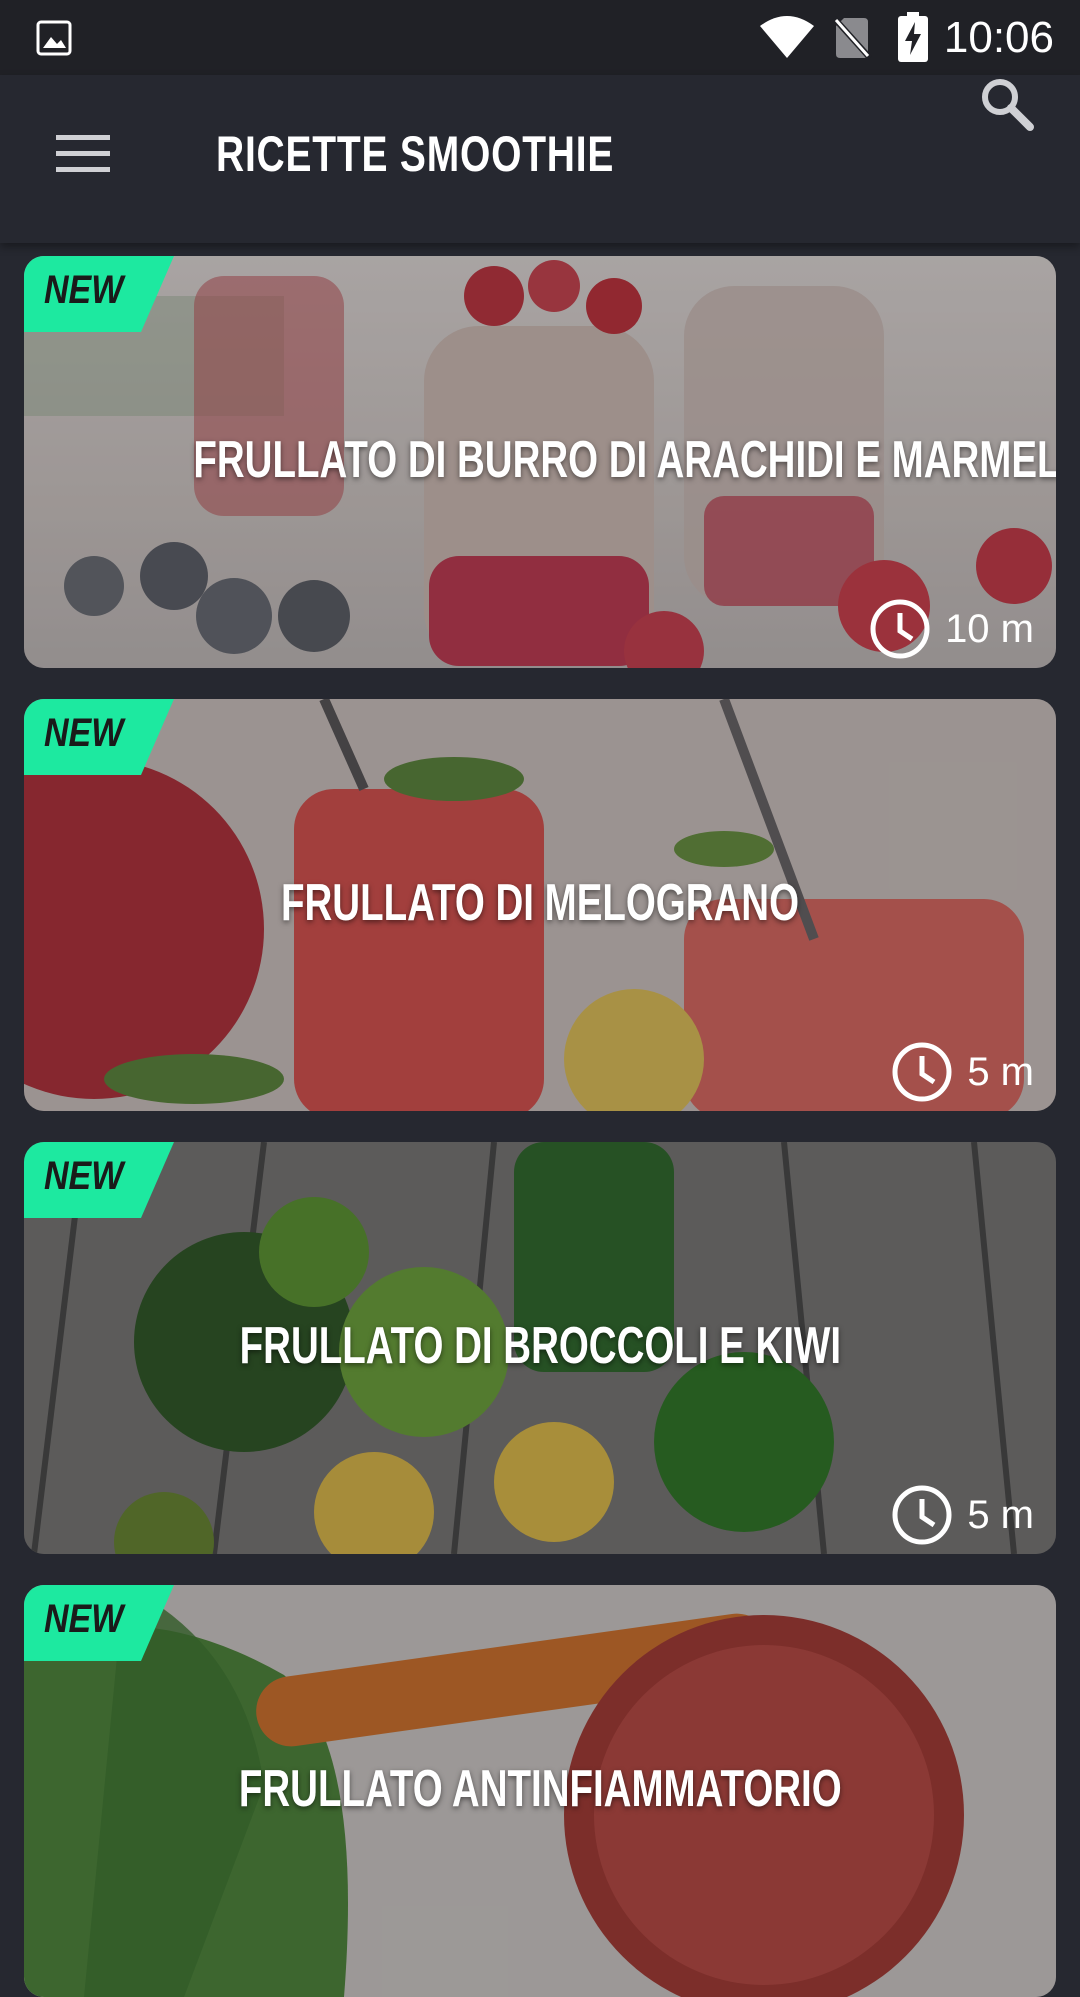 The height and width of the screenshot is (1997, 1080). Describe the element at coordinates (540, 37) in the screenshot. I see `status-bar: 10:06` at that location.